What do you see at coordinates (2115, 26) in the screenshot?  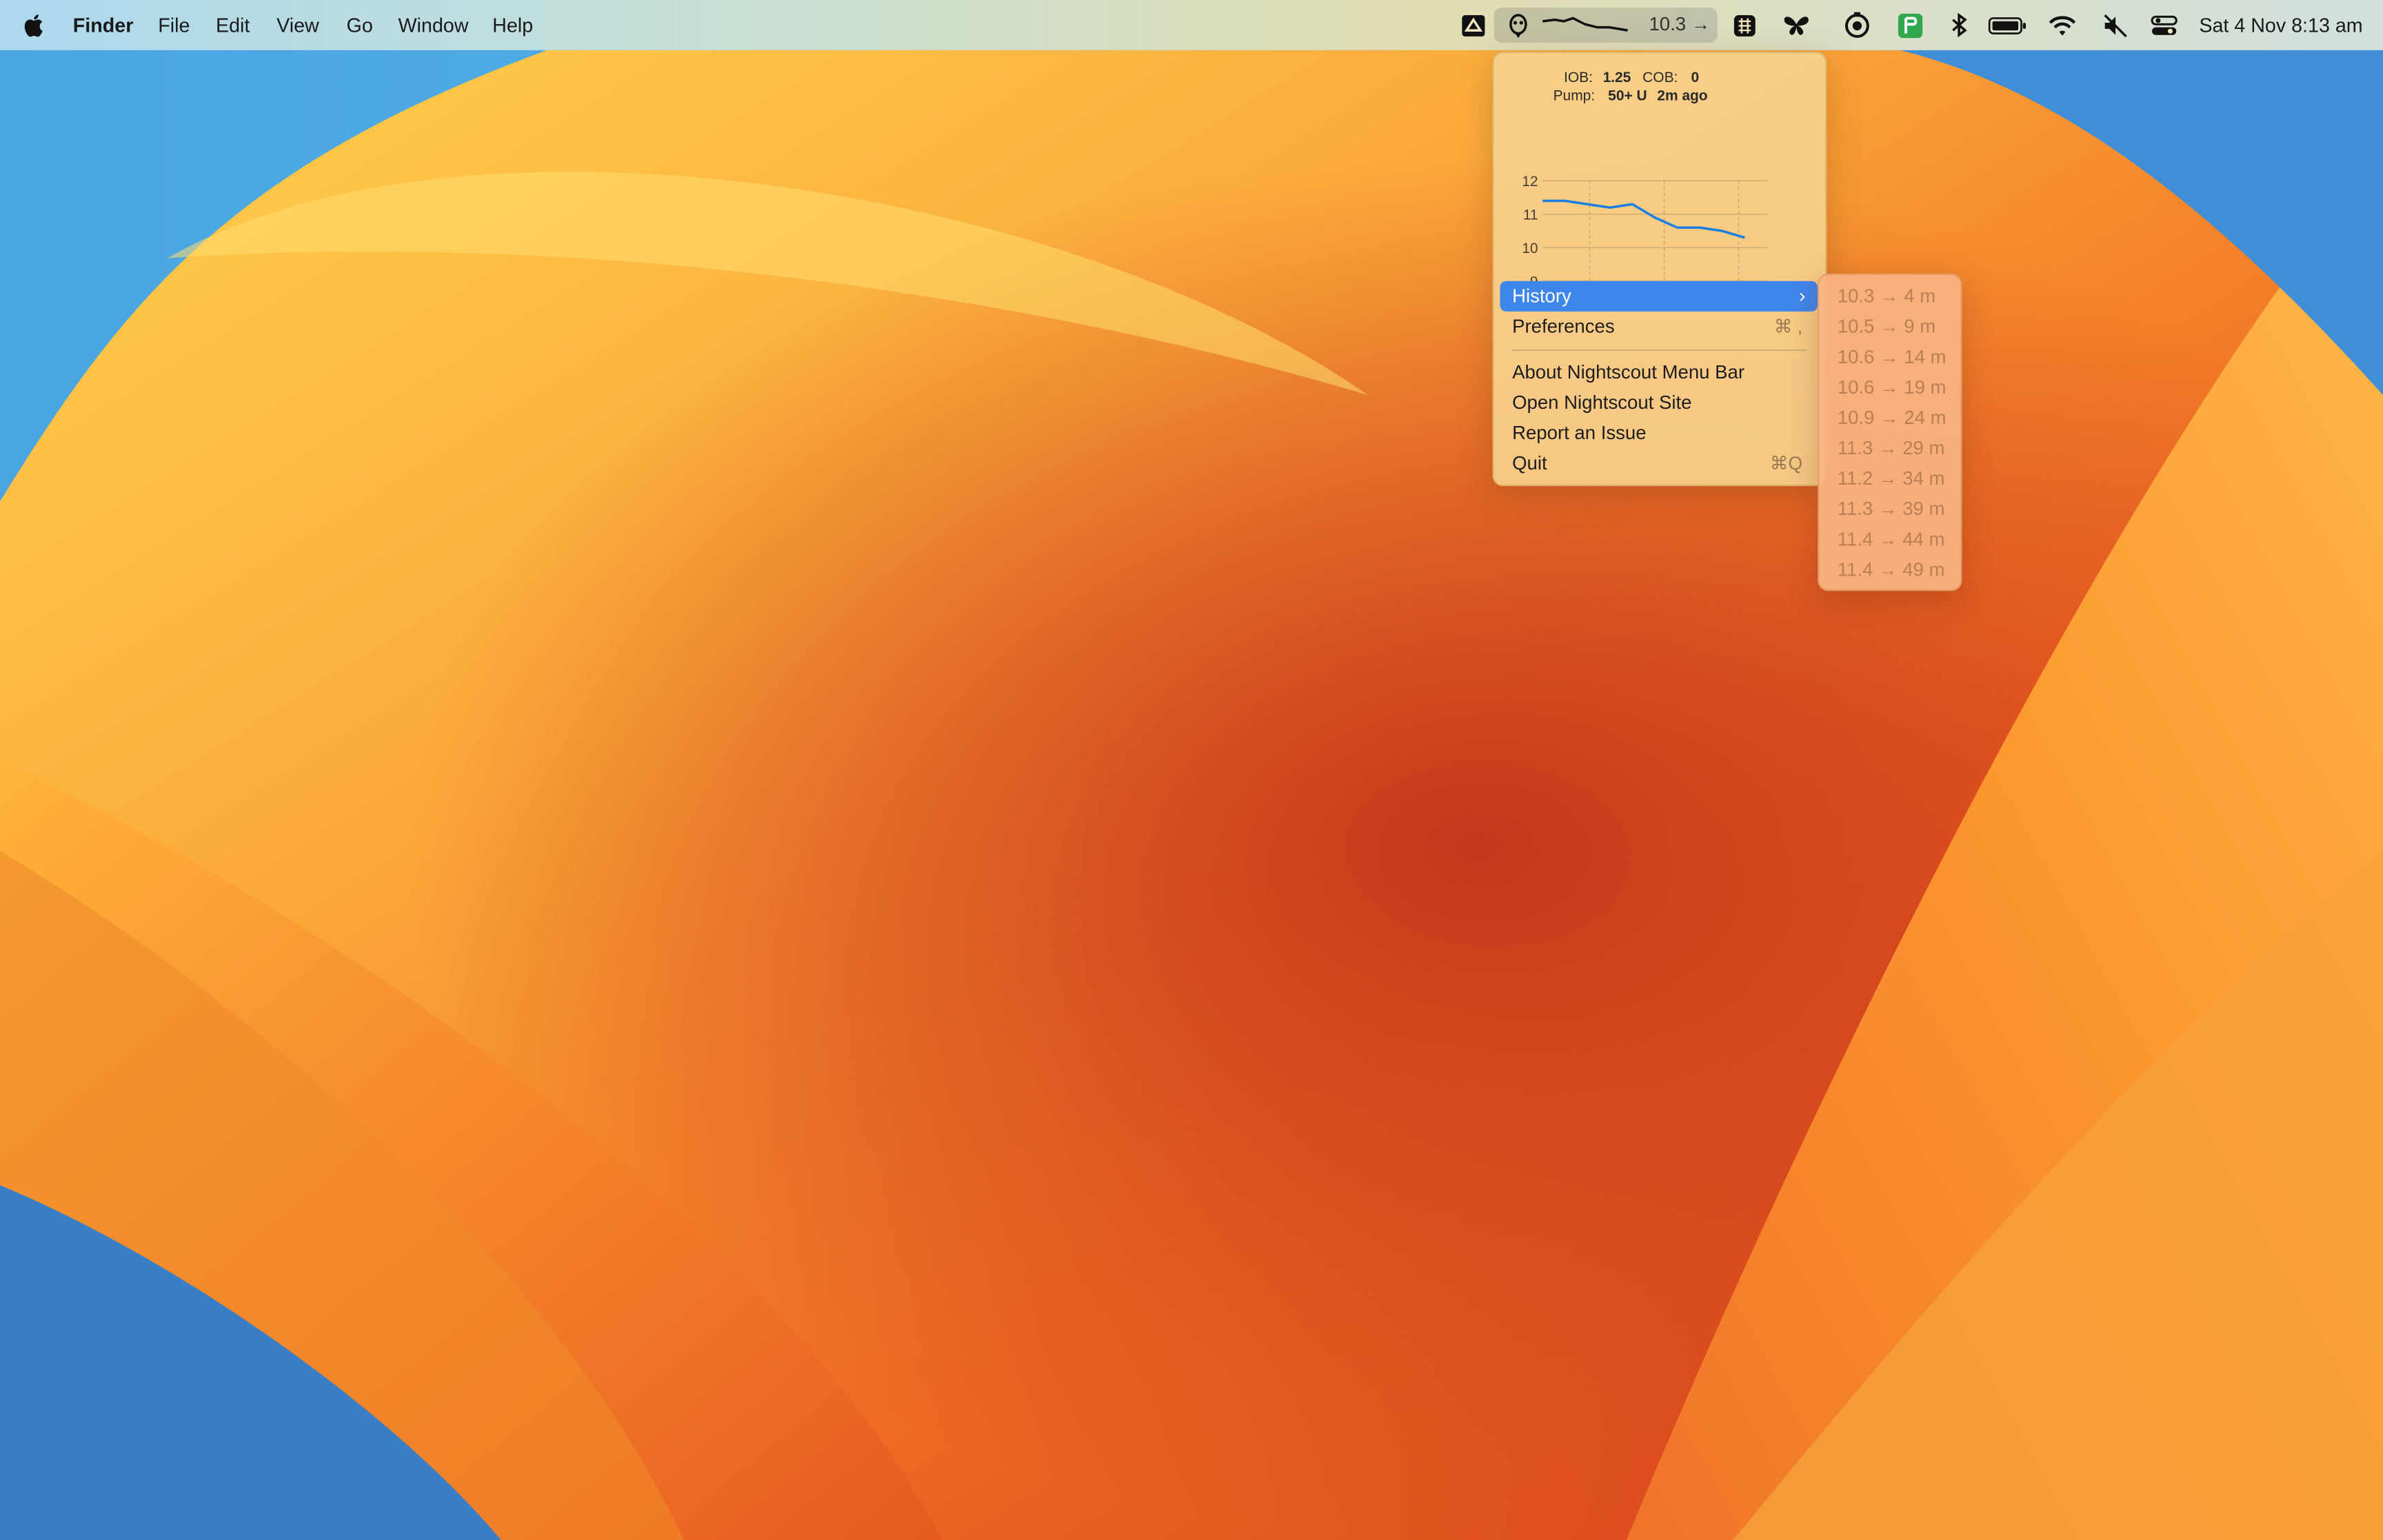 I see `mute-icon` at bounding box center [2115, 26].